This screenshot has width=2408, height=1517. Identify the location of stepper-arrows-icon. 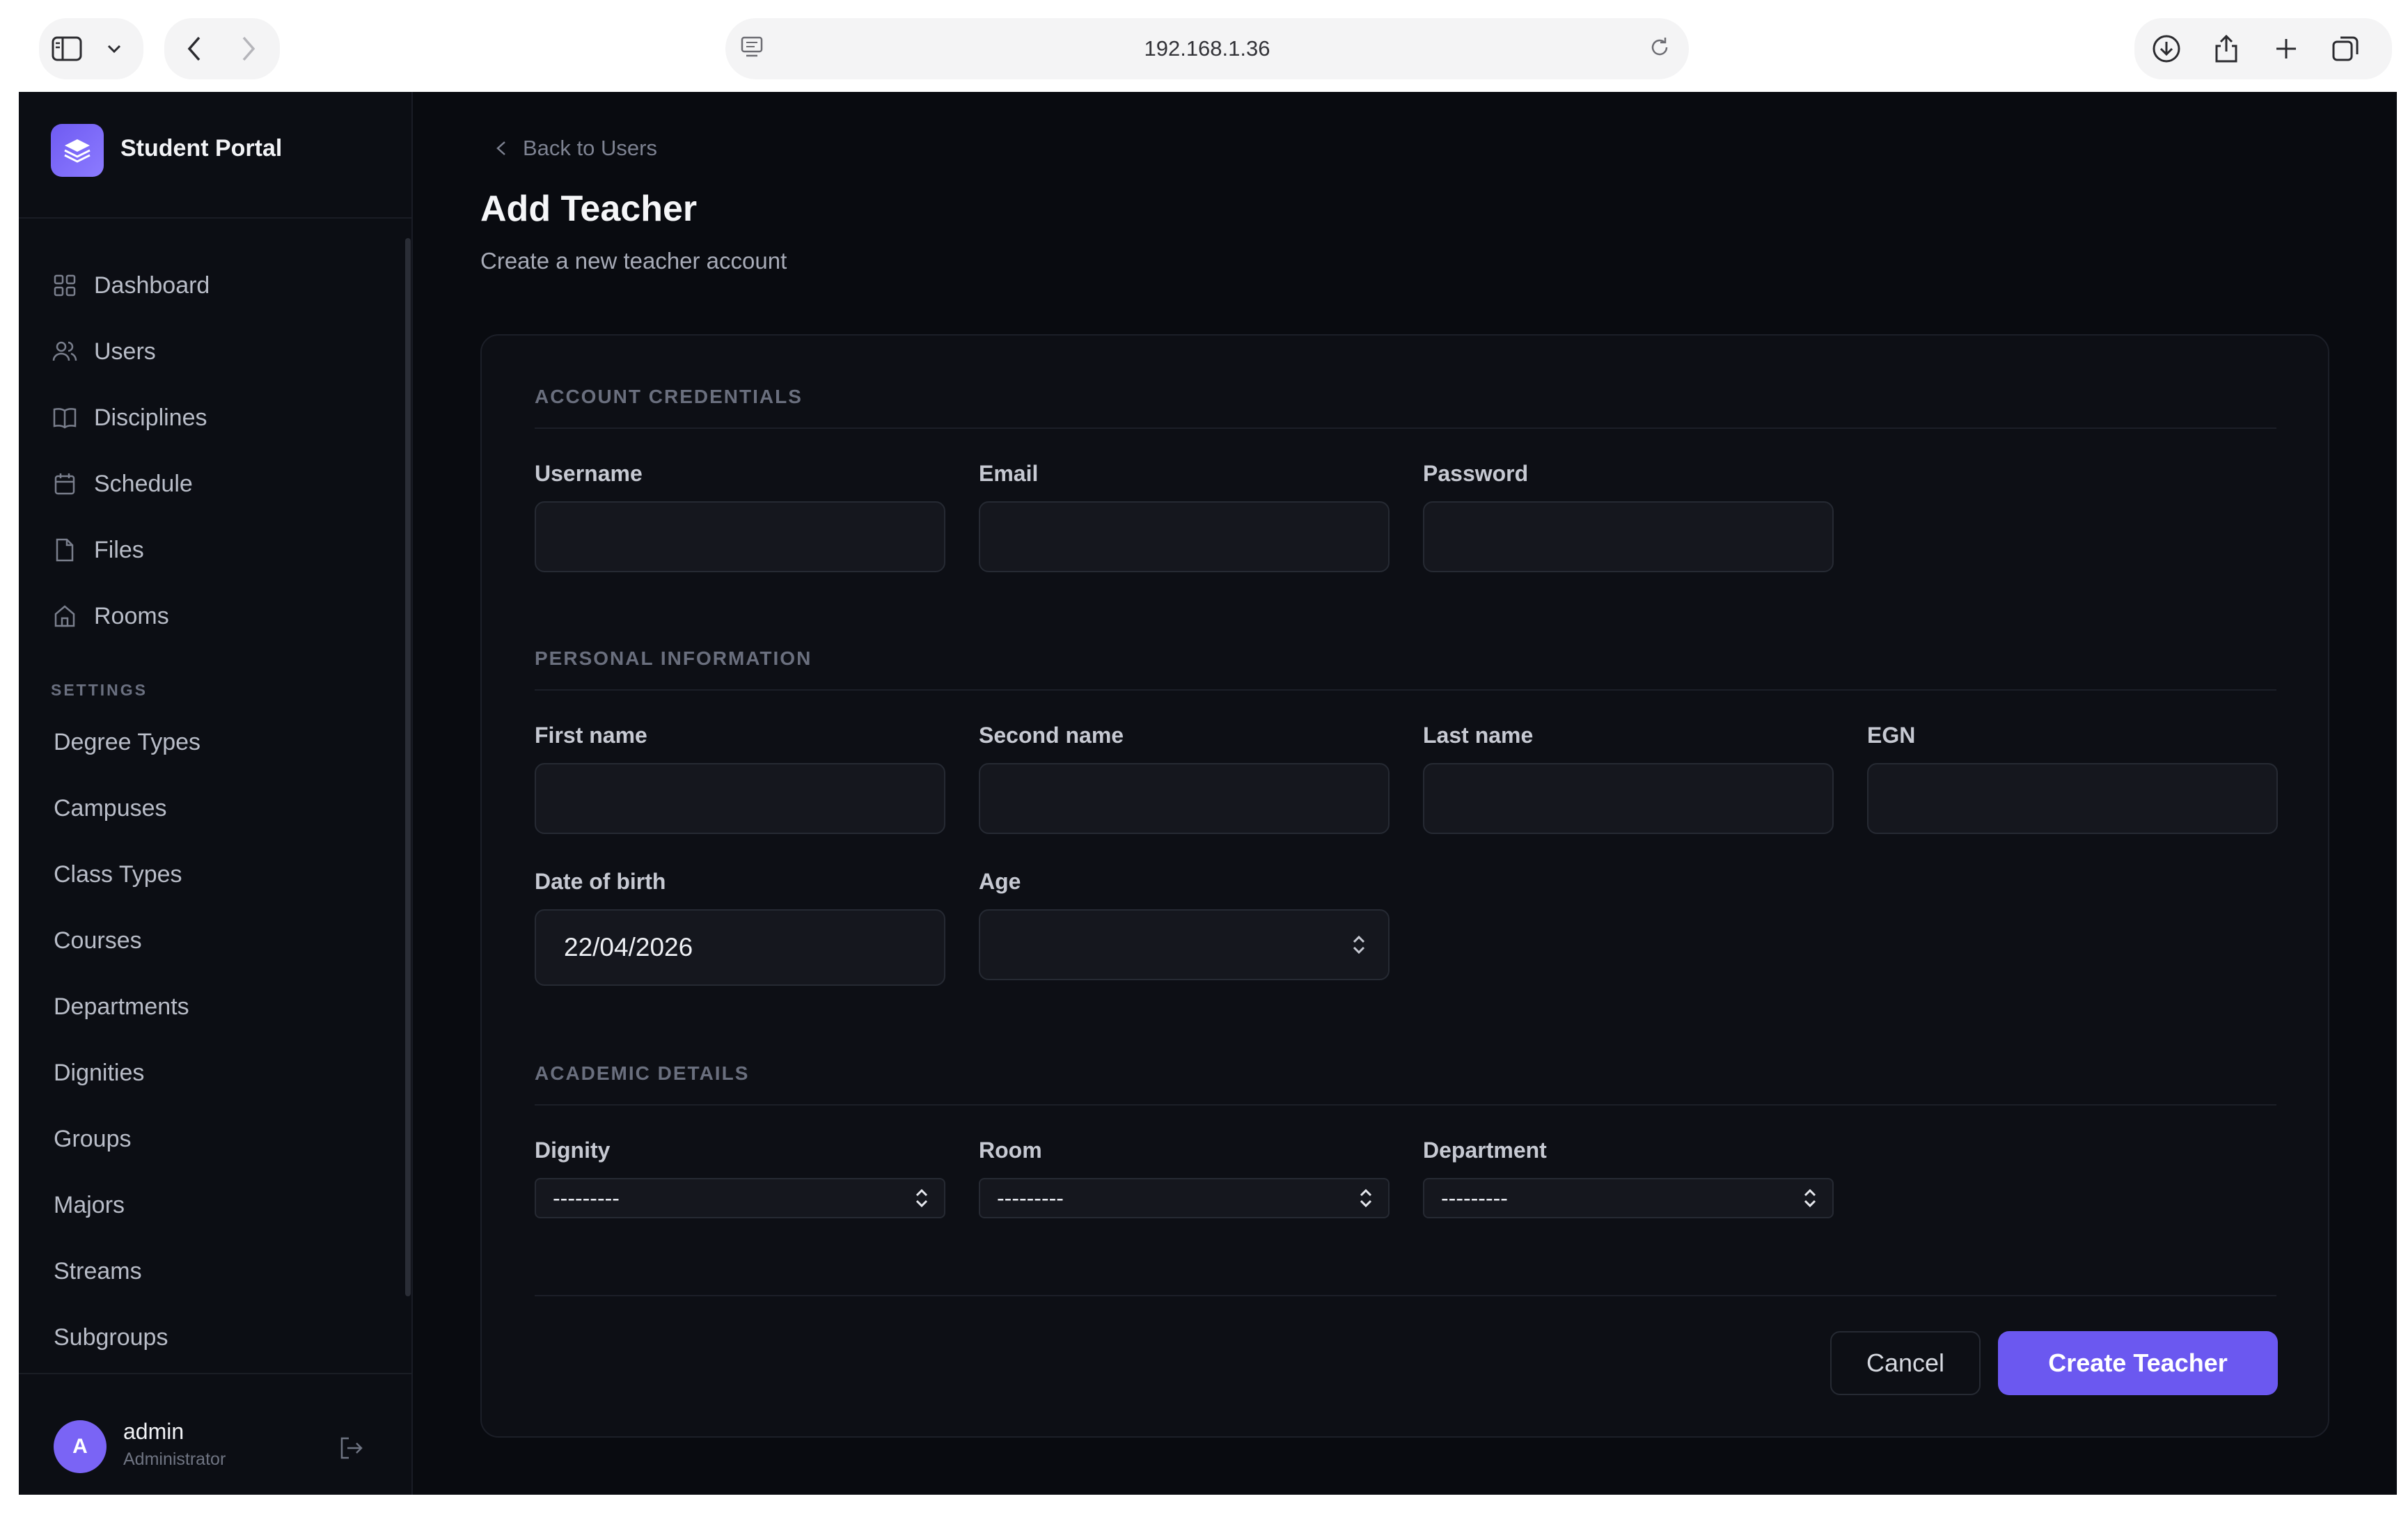
(1359, 944).